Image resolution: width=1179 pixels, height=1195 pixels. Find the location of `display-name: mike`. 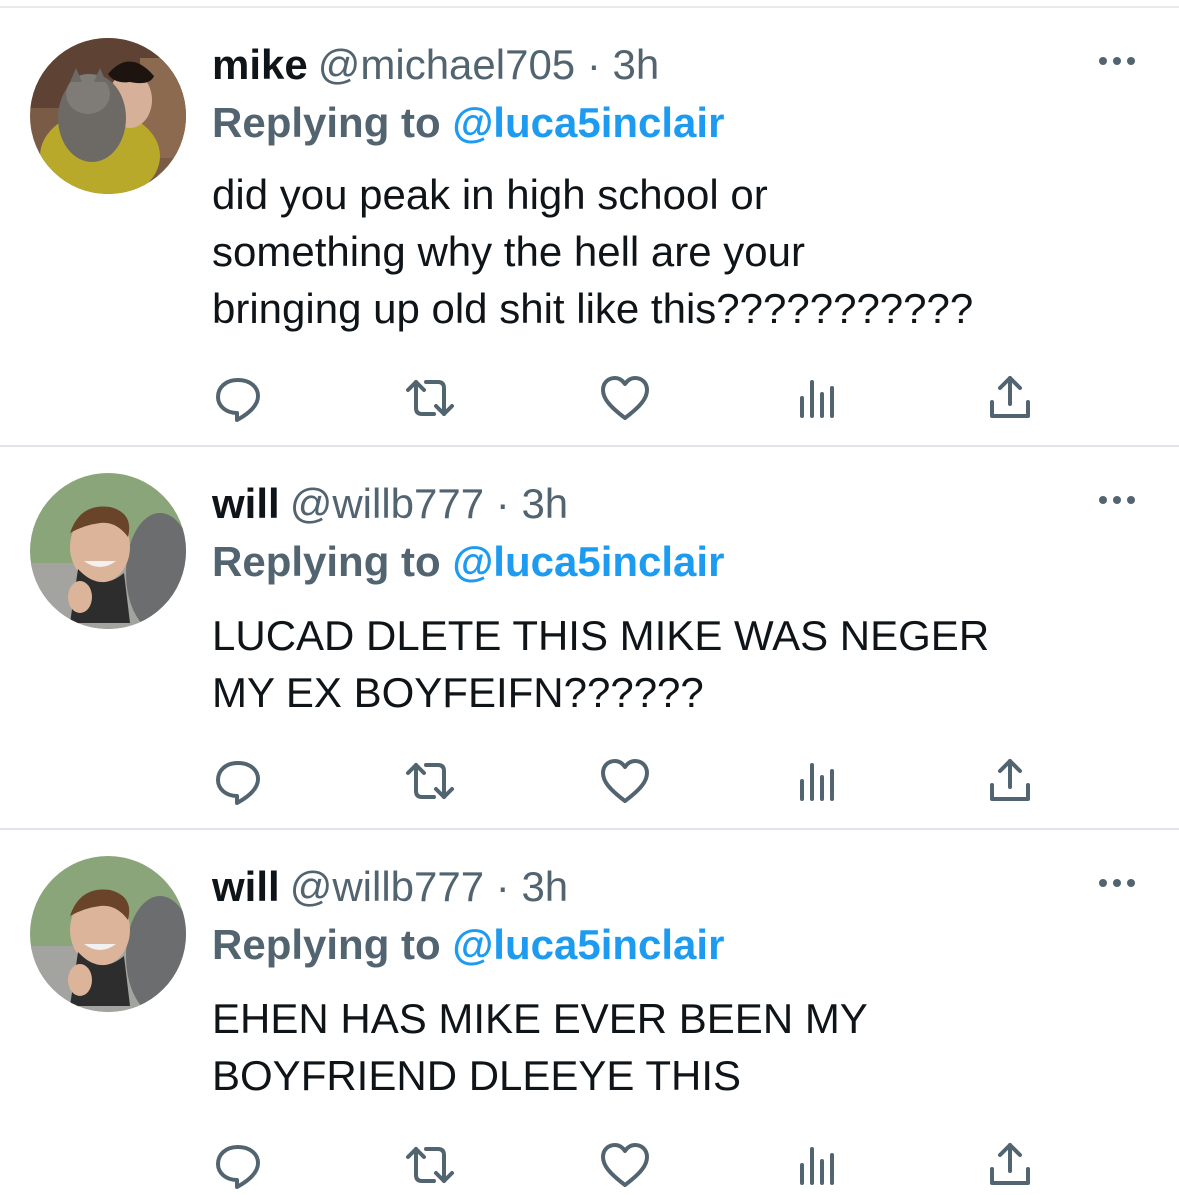

display-name: mike is located at coordinates (260, 64).